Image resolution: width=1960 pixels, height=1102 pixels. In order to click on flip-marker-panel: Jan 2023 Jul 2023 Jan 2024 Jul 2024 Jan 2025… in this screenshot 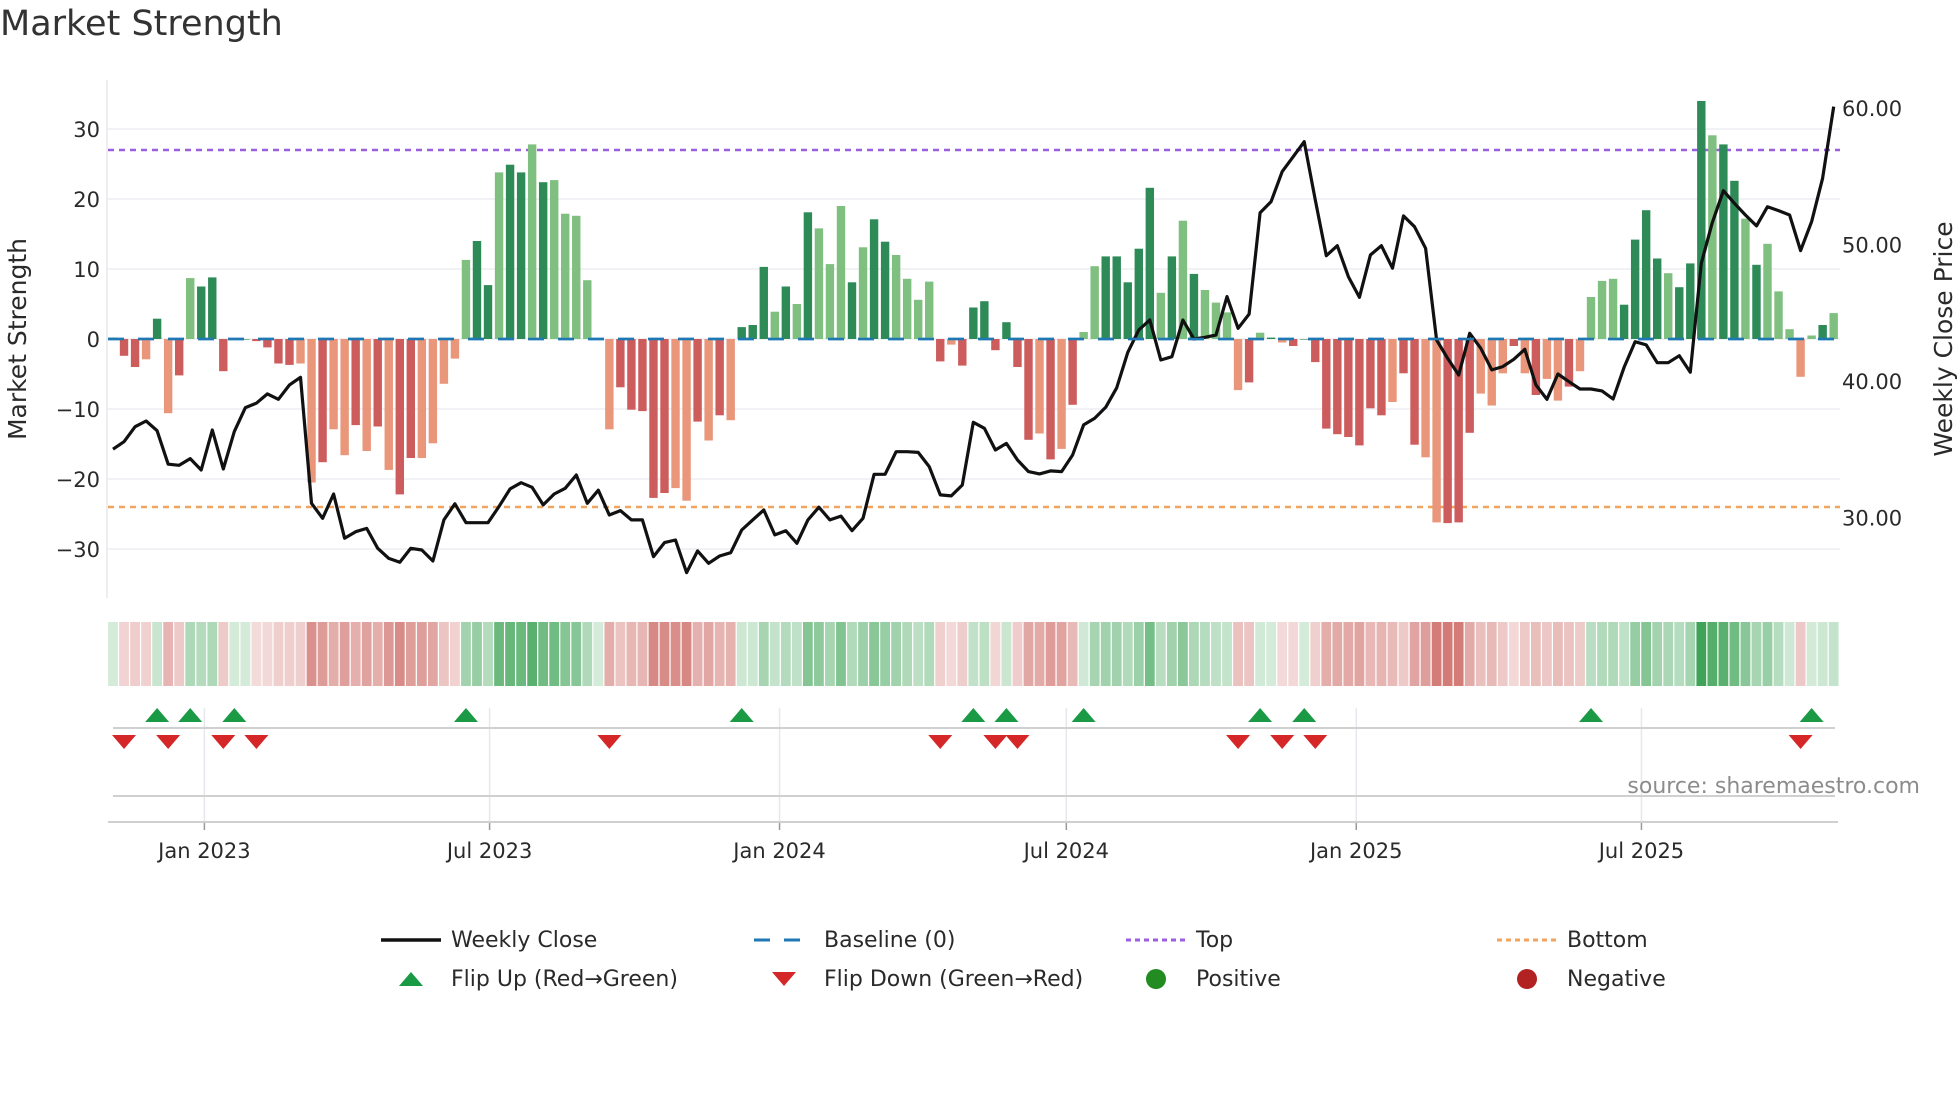, I will do `click(973, 785)`.